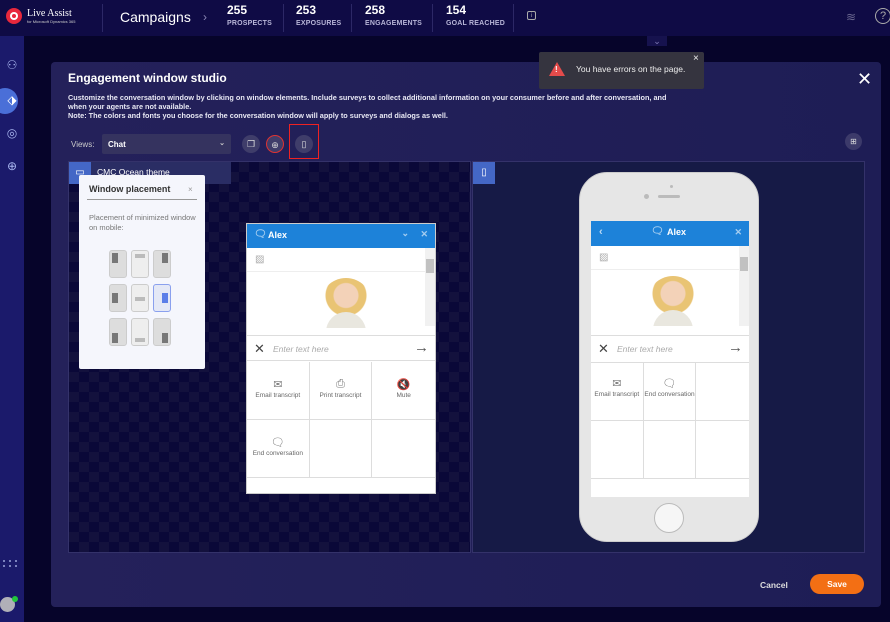  I want to click on toast-message: You have errors on the page., so click(631, 69).